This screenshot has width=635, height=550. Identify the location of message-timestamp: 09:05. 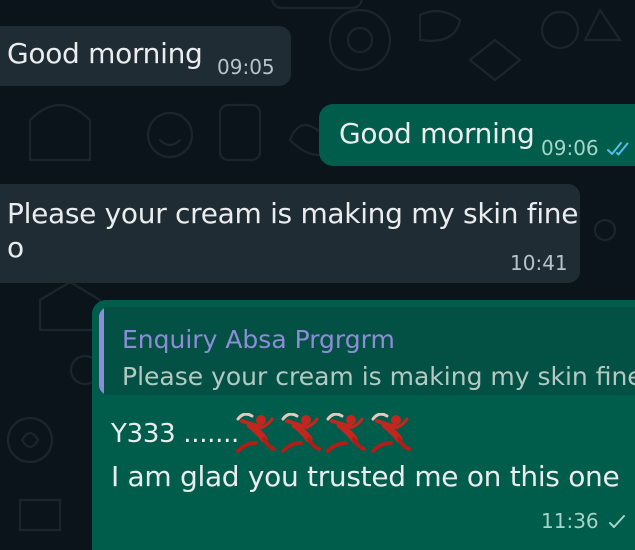
(246, 67).